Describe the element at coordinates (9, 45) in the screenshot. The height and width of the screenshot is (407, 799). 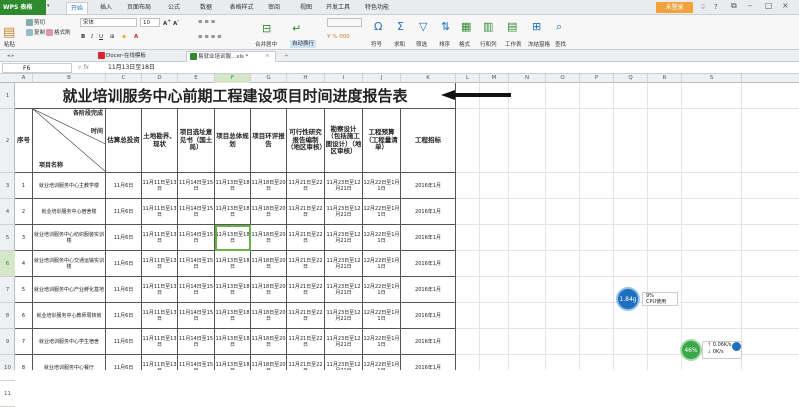
I see `paste-button: 粘贴` at that location.